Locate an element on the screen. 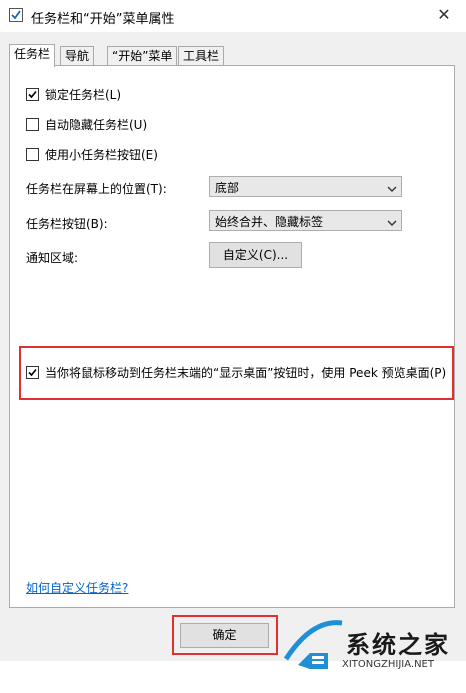 This screenshot has height=693, width=466. position-select: 底部 is located at coordinates (305, 186).